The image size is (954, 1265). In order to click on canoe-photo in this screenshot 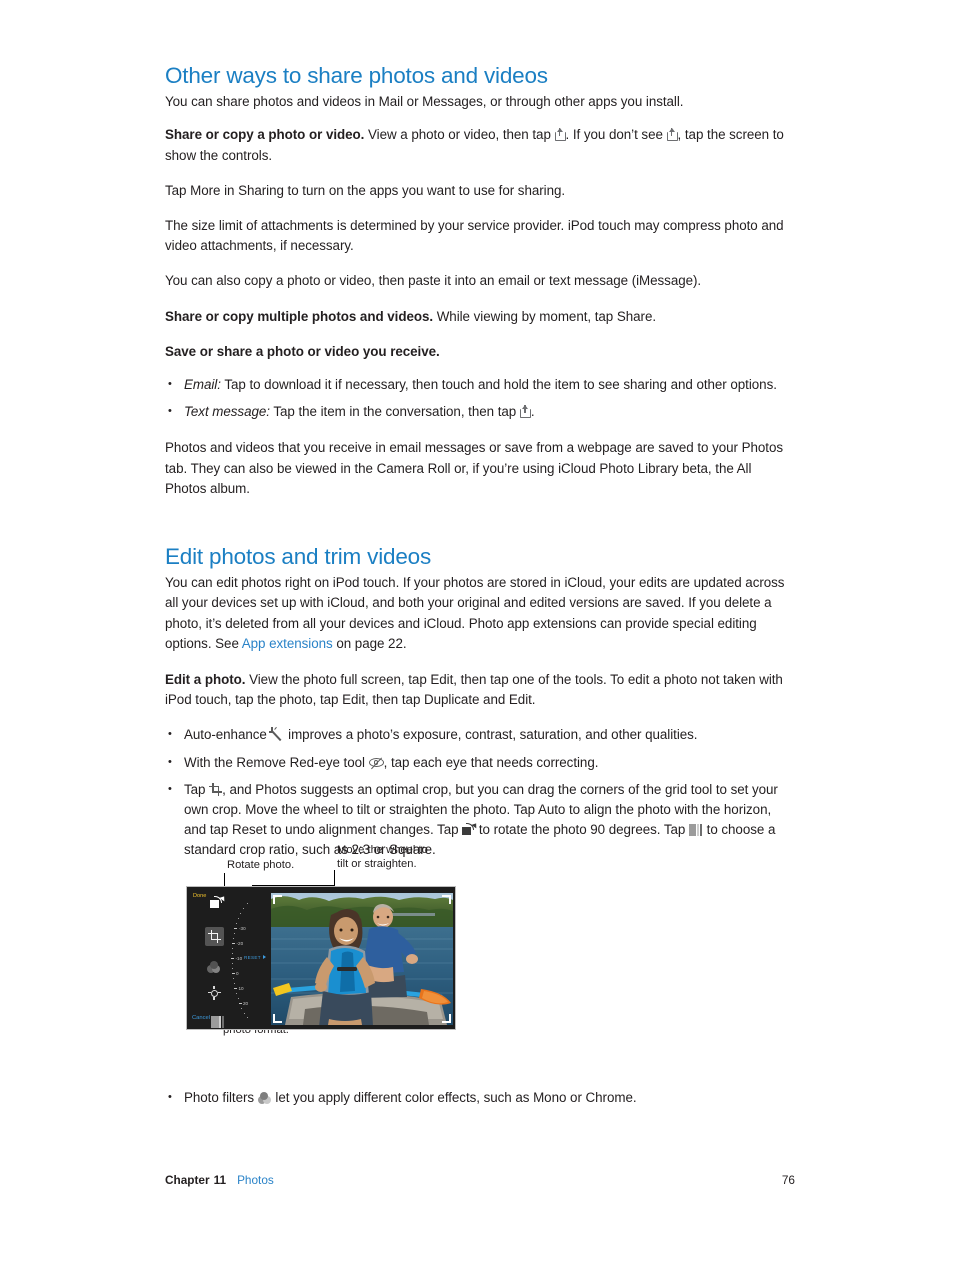, I will do `click(362, 959)`.